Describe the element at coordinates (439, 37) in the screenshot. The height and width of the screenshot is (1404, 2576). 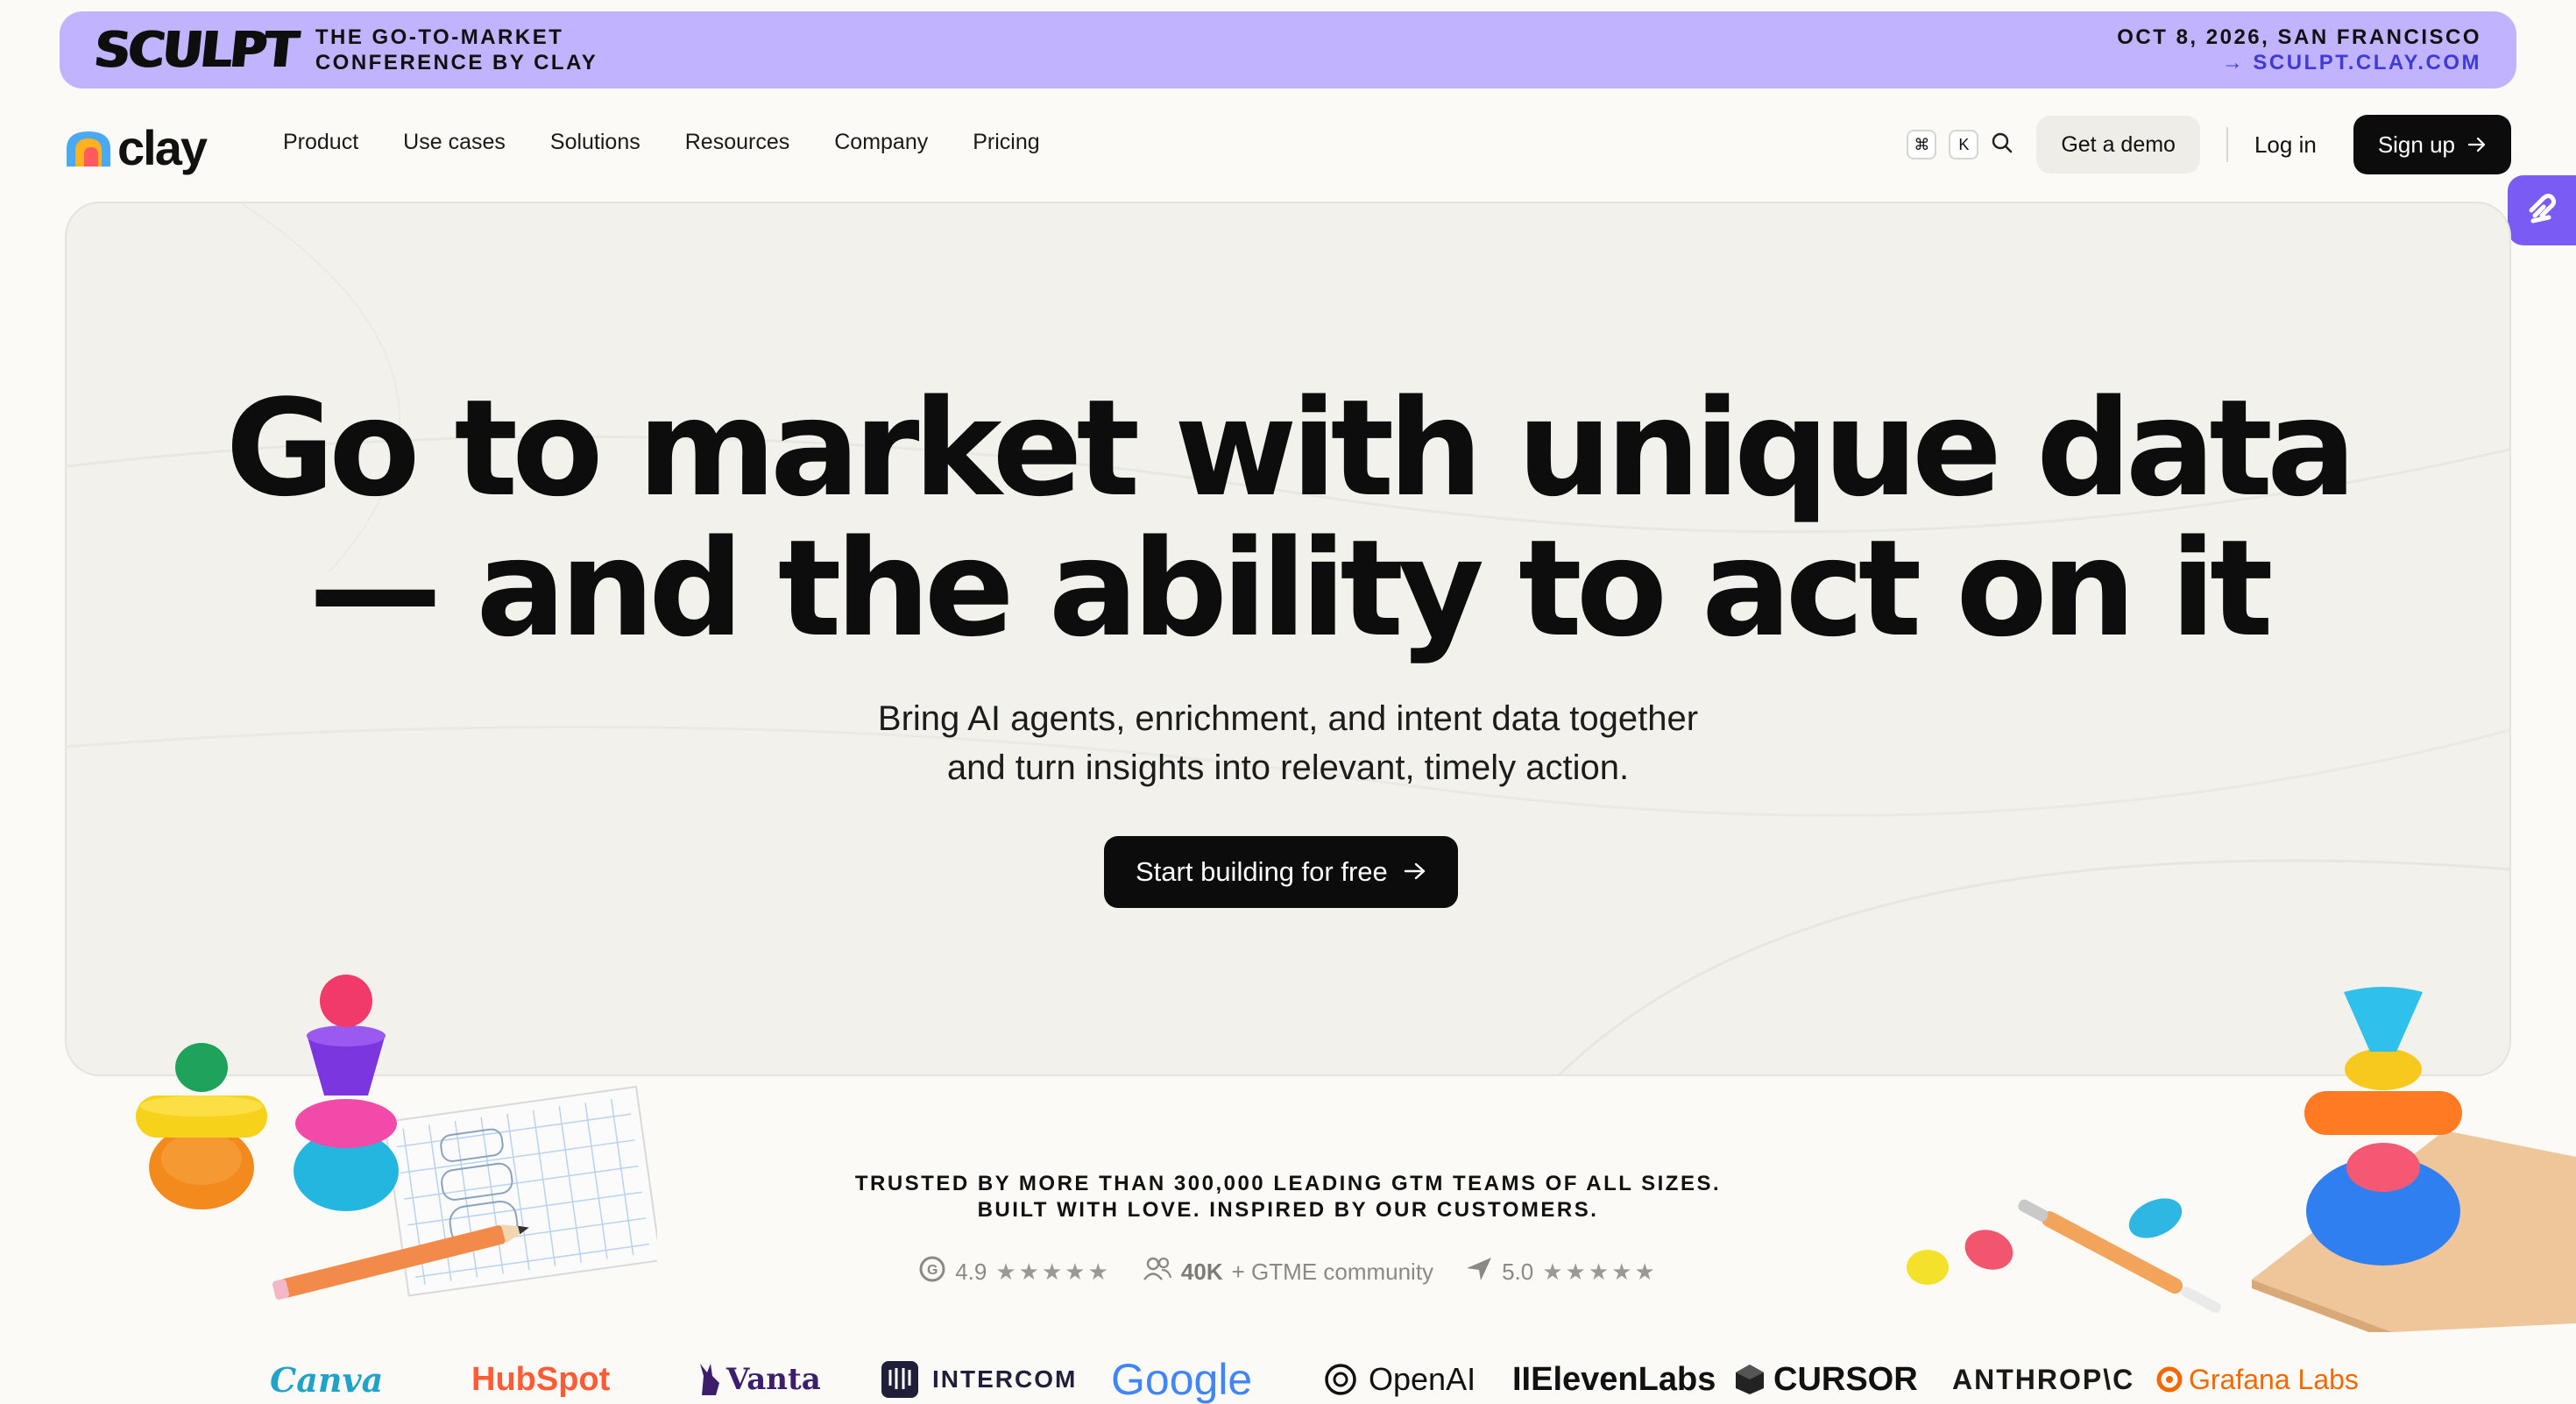
I see `banner-tagline-line1: THE GO-TO-MARKET` at that location.